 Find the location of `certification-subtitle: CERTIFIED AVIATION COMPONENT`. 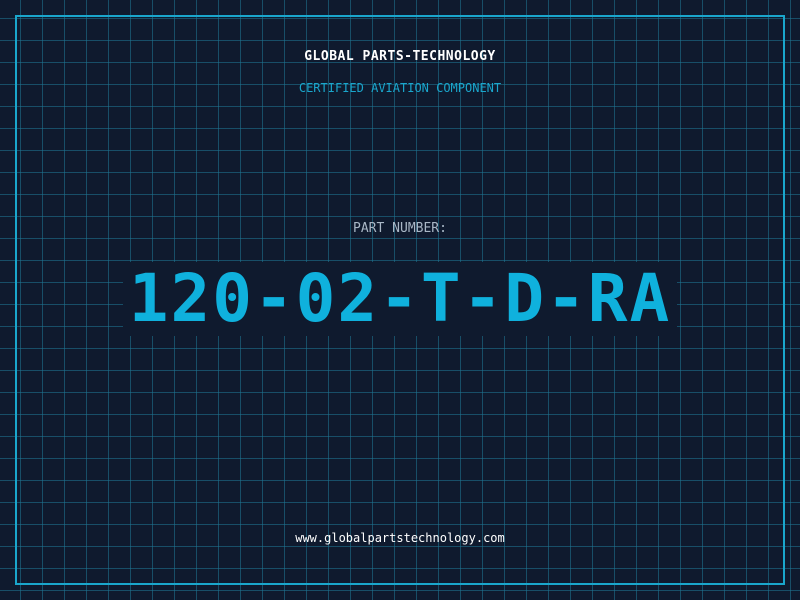

certification-subtitle: CERTIFIED AVIATION COMPONENT is located at coordinates (400, 88).